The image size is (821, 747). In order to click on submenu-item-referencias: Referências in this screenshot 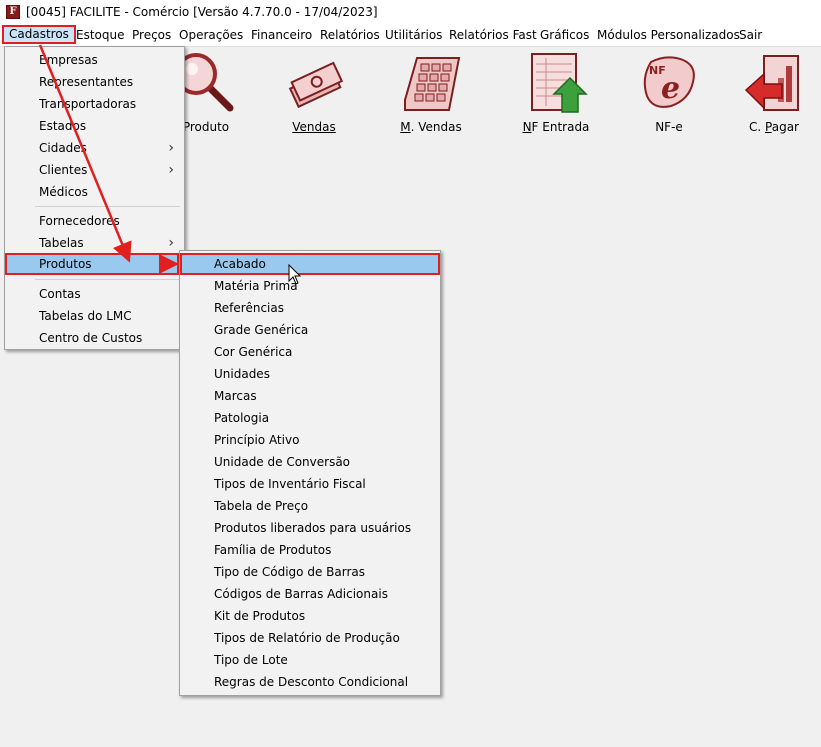, I will do `click(310, 308)`.